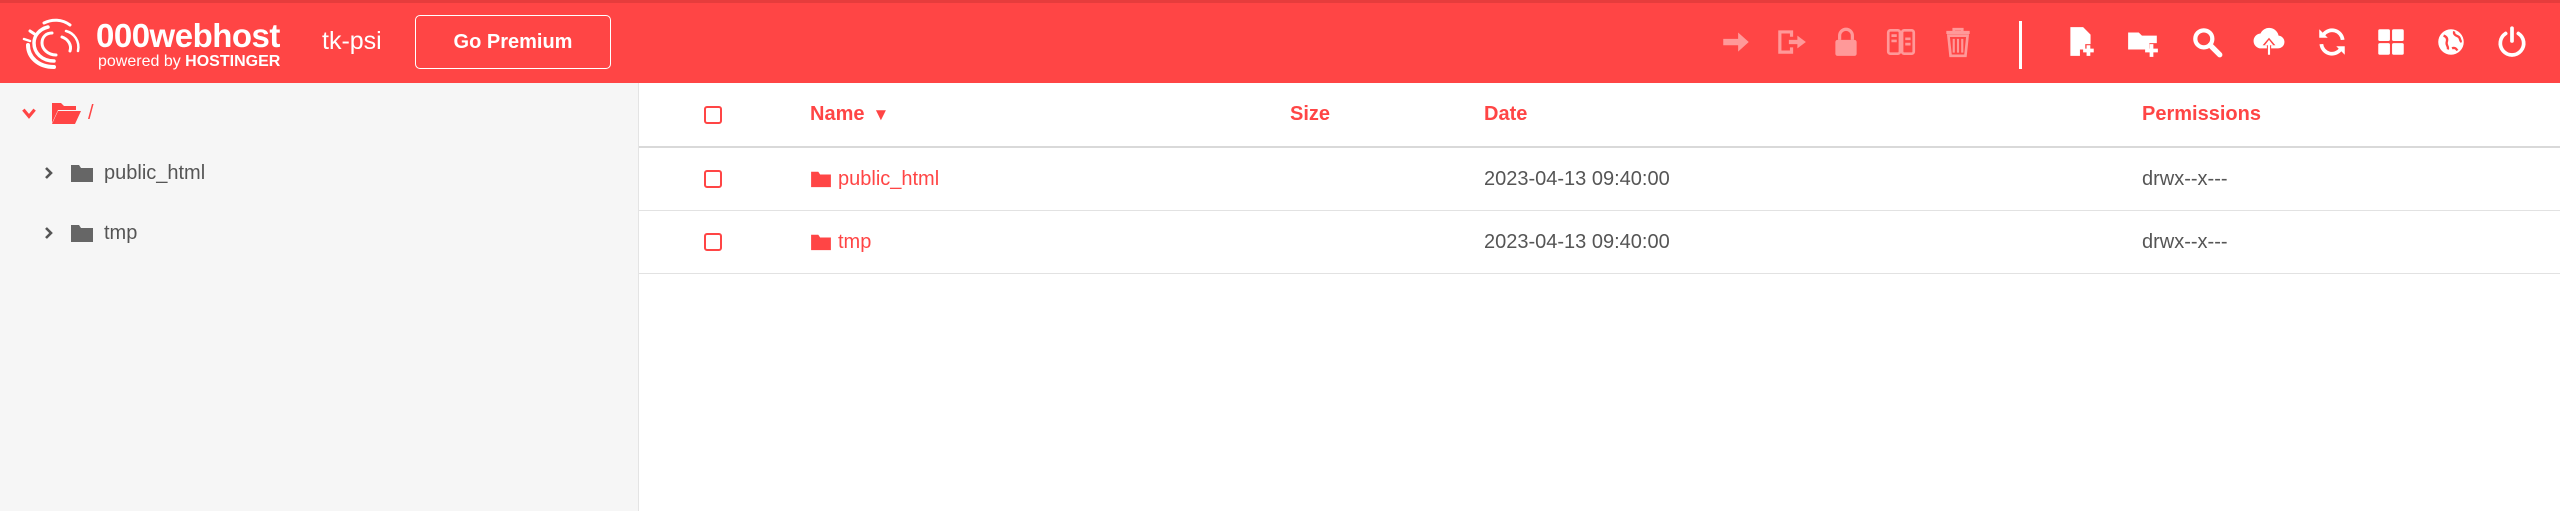 This screenshot has height=511, width=2560. I want to click on table-row: tmp 2023-04-13 09:40:00 drwx--x---, so click(1599, 242).